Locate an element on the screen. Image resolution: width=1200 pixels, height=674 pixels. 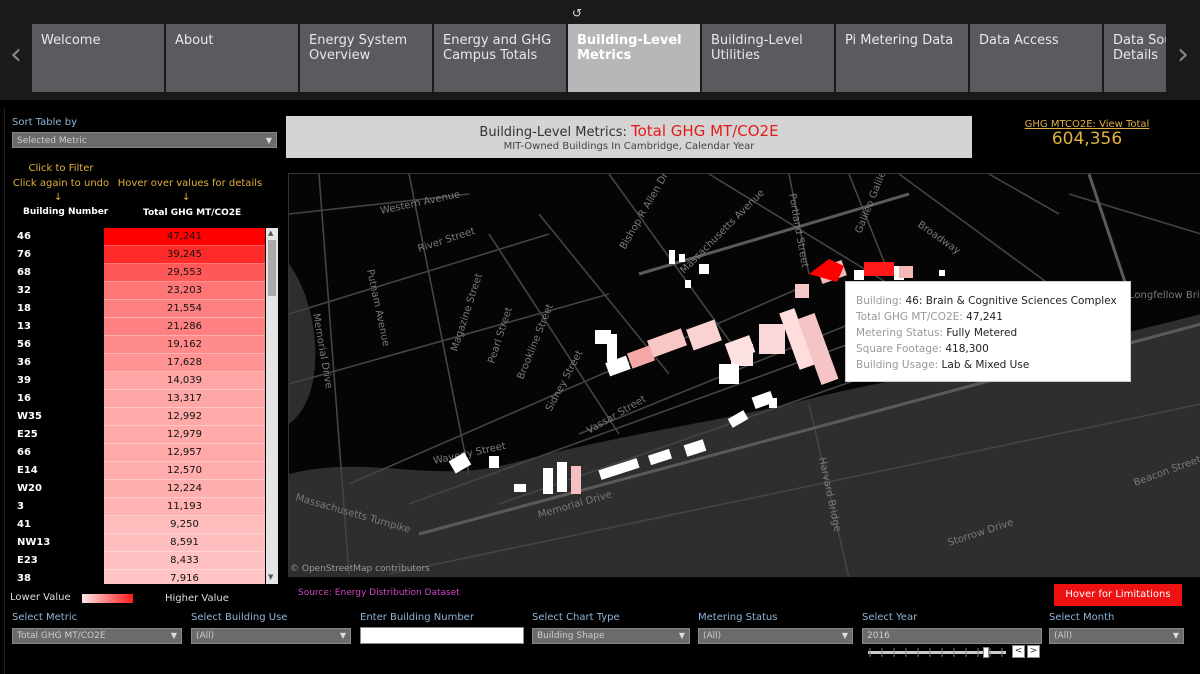
building-number: E23 is located at coordinates (27, 560).